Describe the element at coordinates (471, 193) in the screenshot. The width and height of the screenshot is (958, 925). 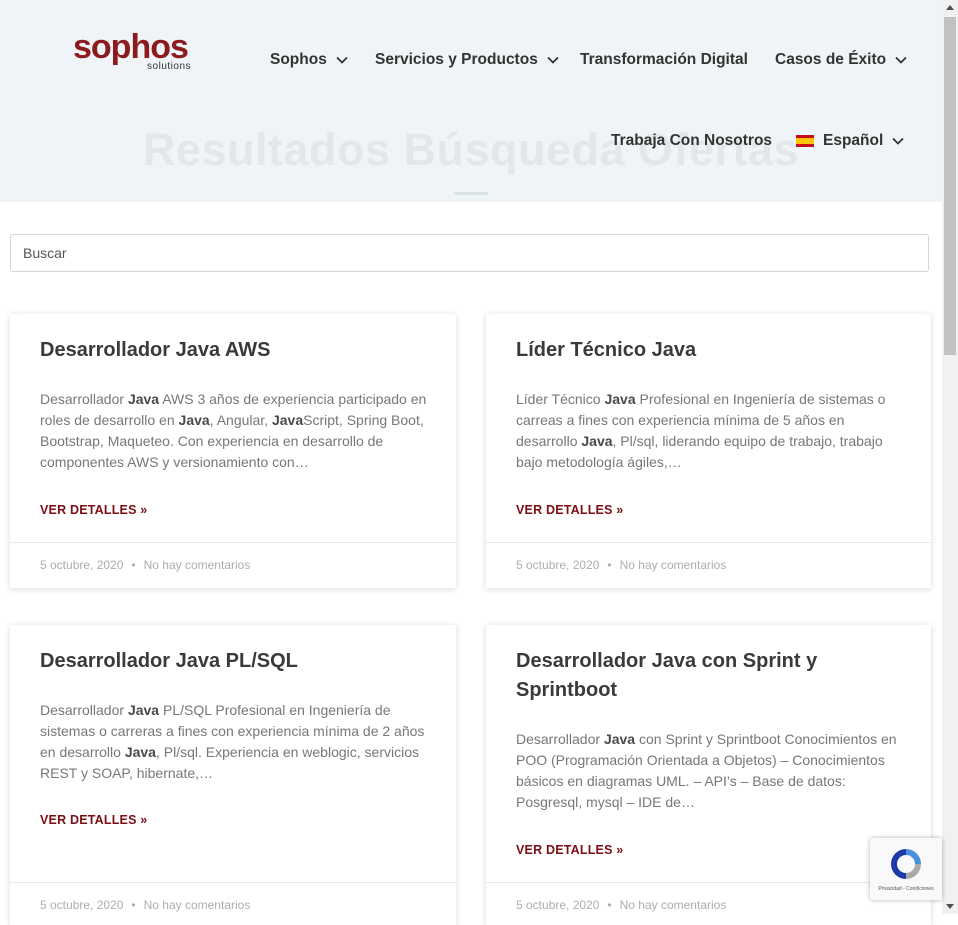
I see `title-divider` at that location.